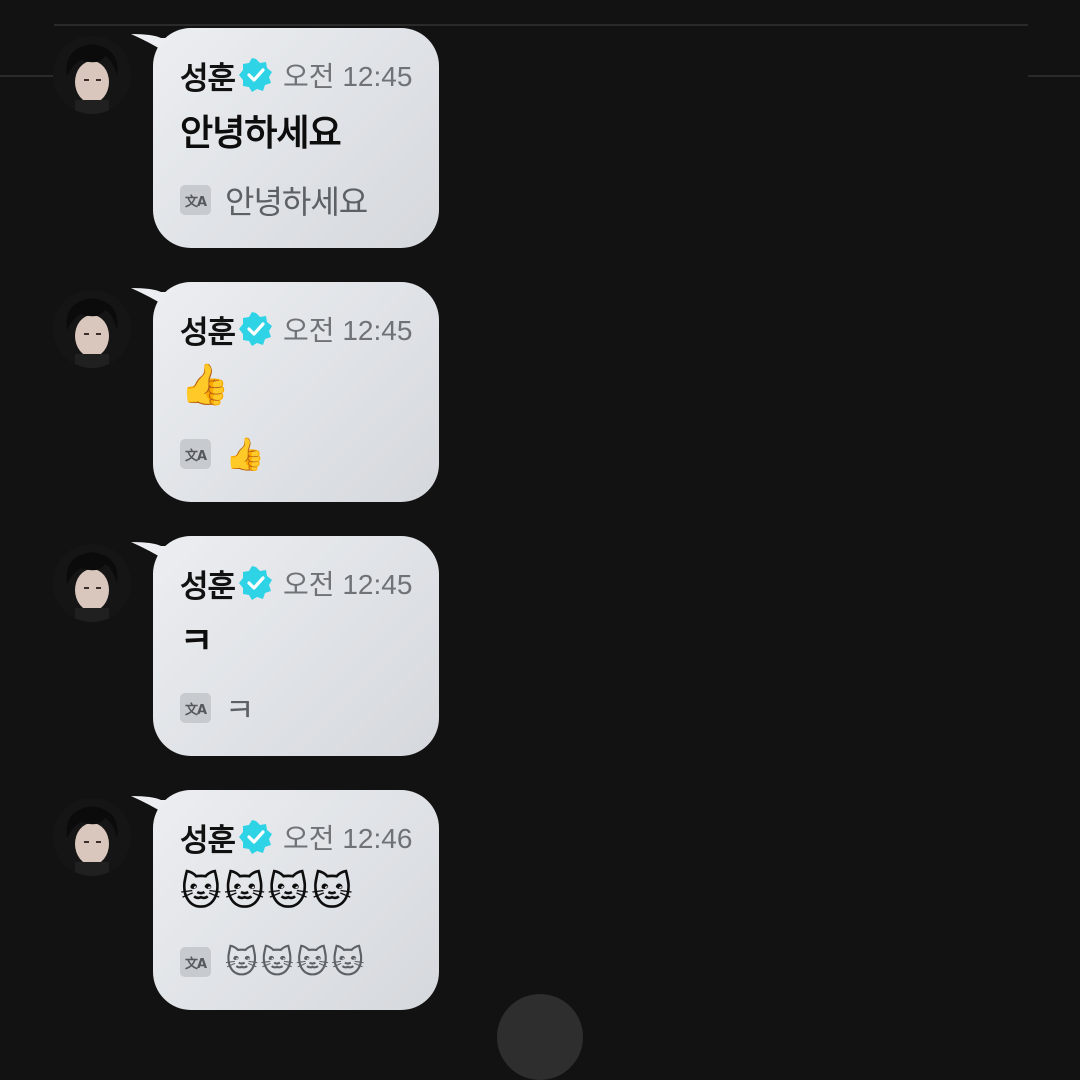  I want to click on message-text: 👍, so click(206, 384).